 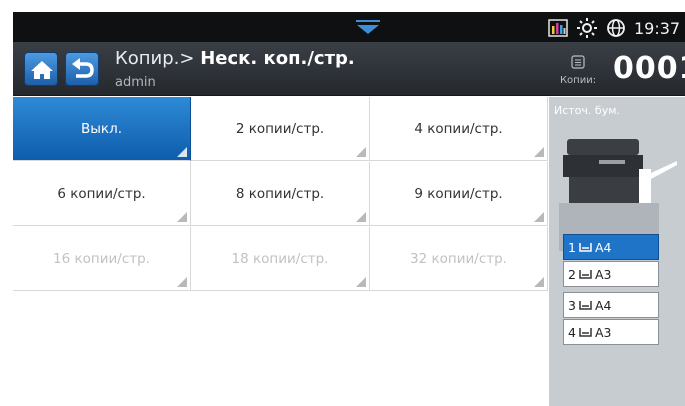 I want to click on option-4-per-page: 4 копии/стр., so click(x=459, y=129).